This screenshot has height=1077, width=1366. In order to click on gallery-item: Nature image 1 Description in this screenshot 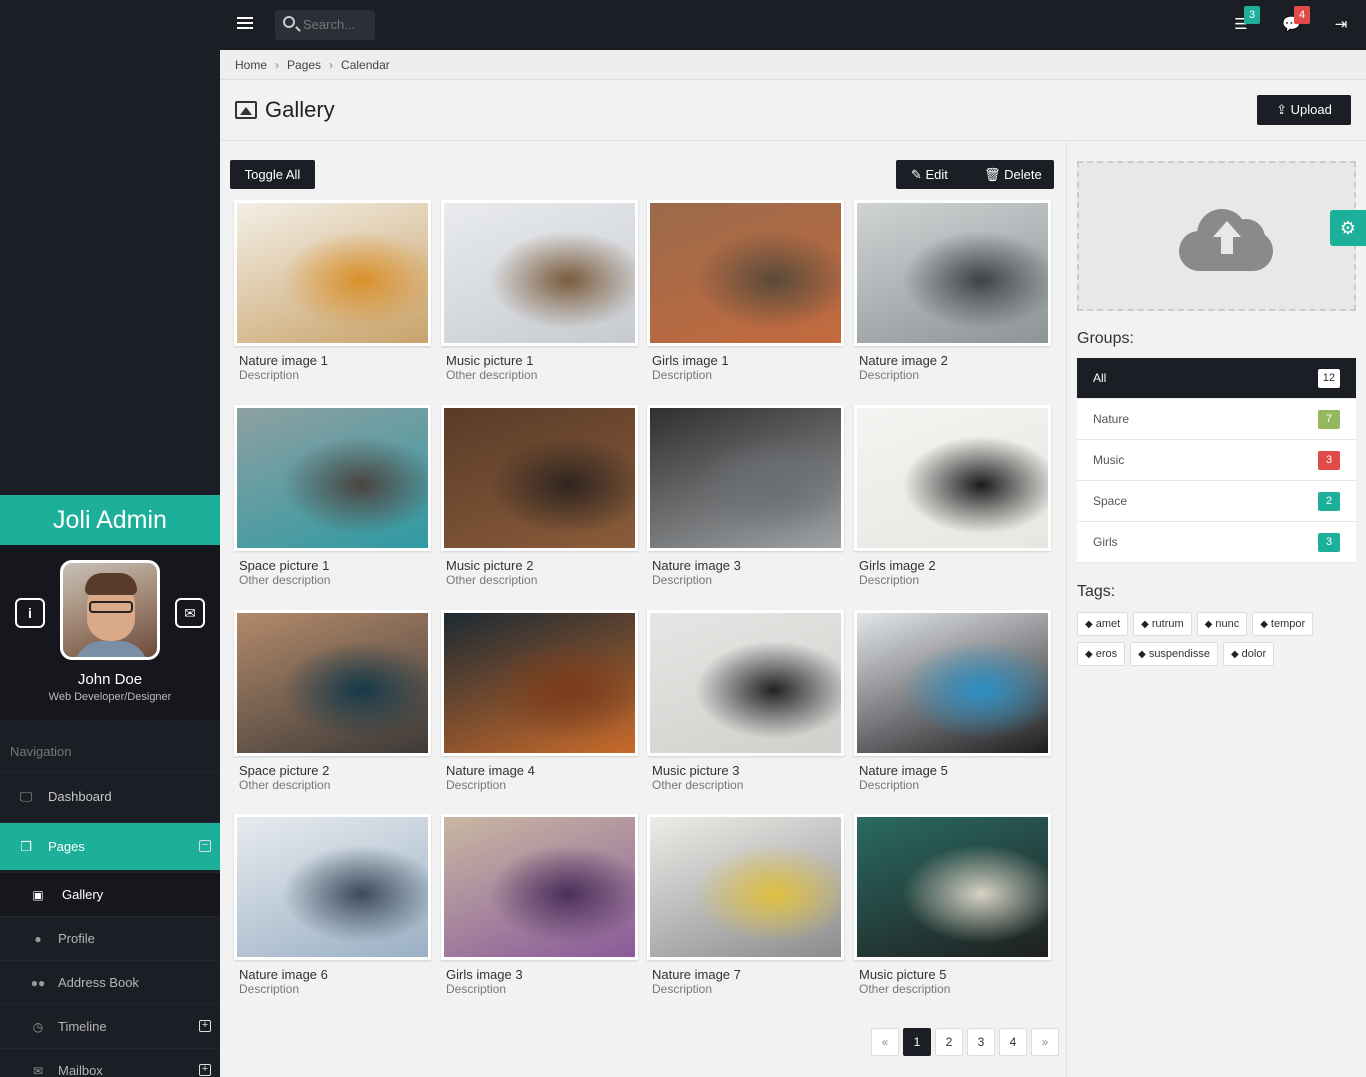, I will do `click(332, 291)`.